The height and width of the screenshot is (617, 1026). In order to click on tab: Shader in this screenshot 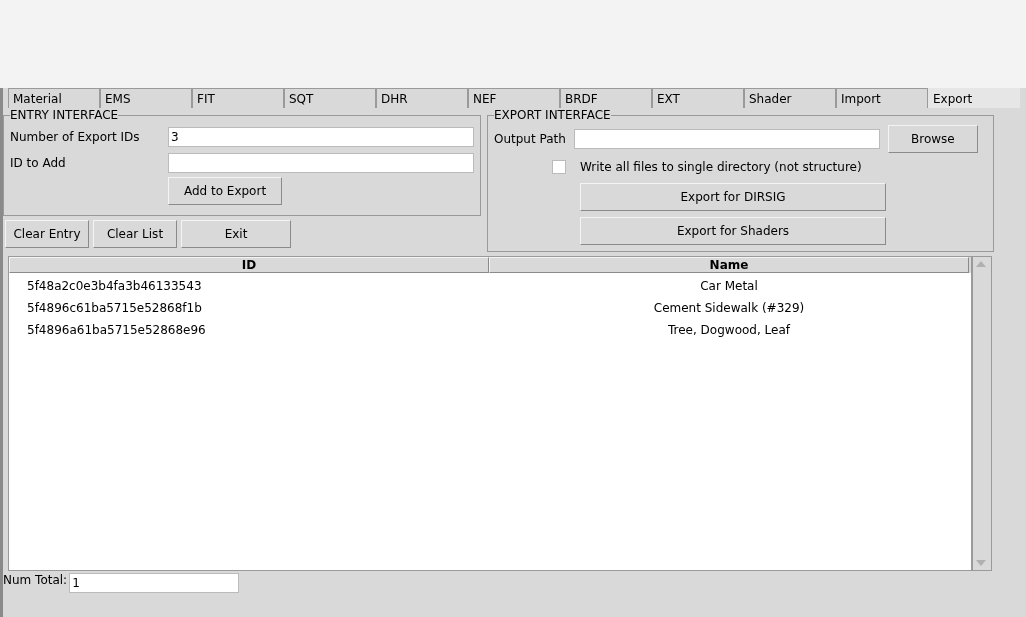, I will do `click(790, 98)`.